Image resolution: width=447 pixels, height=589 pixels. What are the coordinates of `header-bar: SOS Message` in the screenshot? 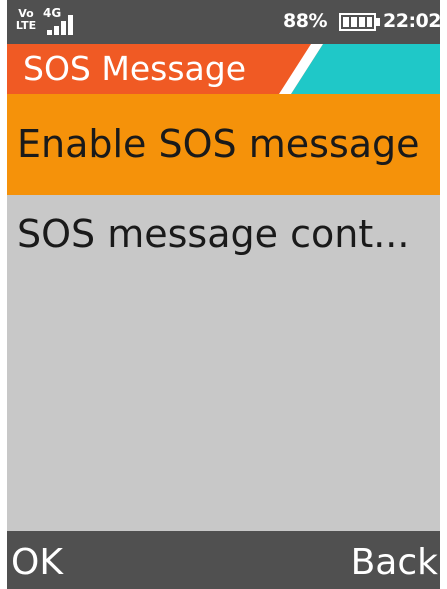 It's located at (223, 69).